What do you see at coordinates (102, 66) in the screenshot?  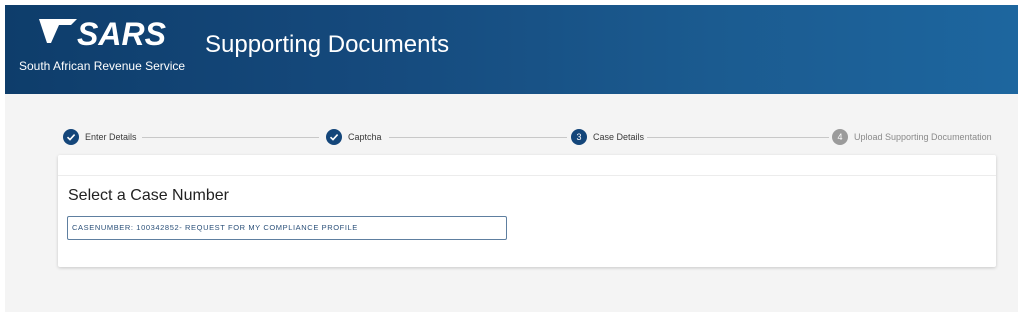 I see `logo-subtitle: South African Revenue Service` at bounding box center [102, 66].